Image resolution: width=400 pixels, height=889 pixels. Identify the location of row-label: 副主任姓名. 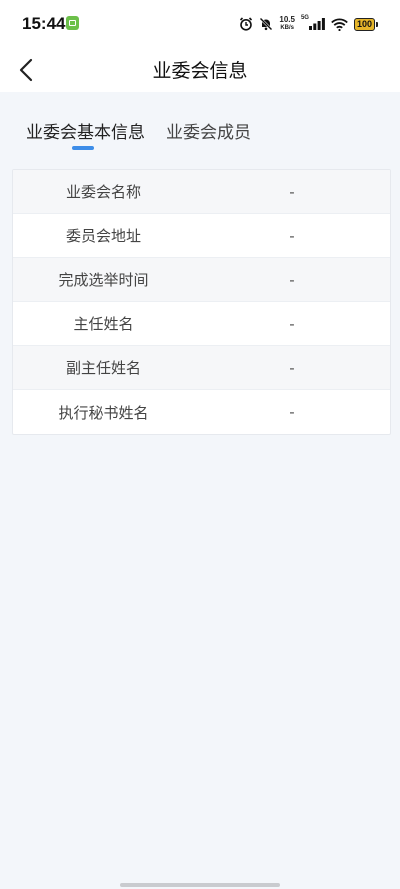
(103, 368).